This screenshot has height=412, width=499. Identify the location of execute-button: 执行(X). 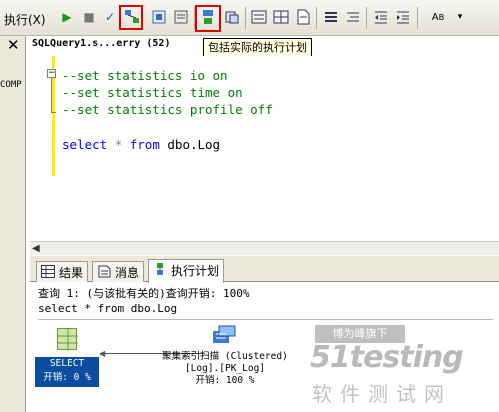
(25, 19).